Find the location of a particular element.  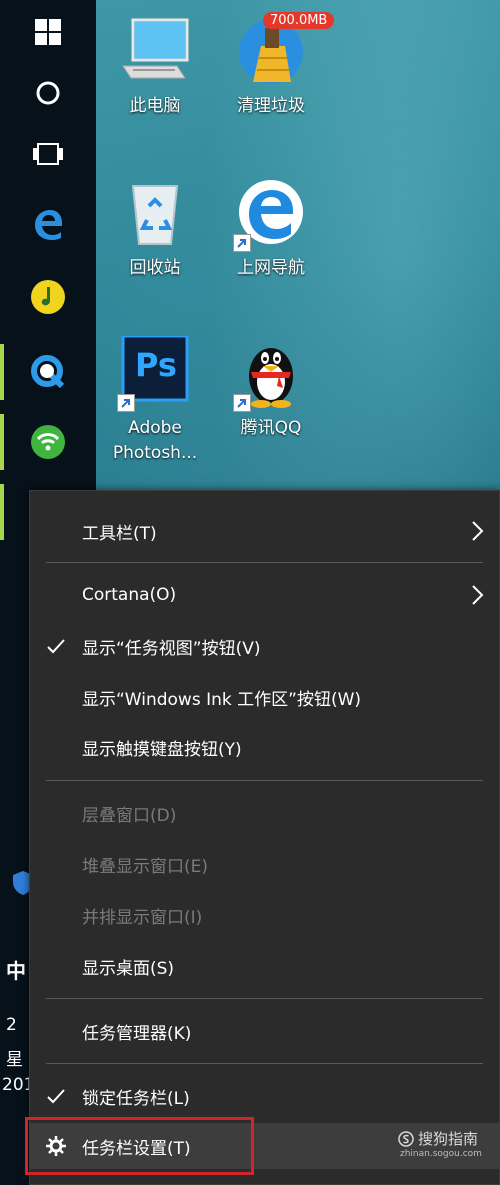

menu-item-show-task-view: 显示“任务视图”按钮(V) is located at coordinates (264, 646).